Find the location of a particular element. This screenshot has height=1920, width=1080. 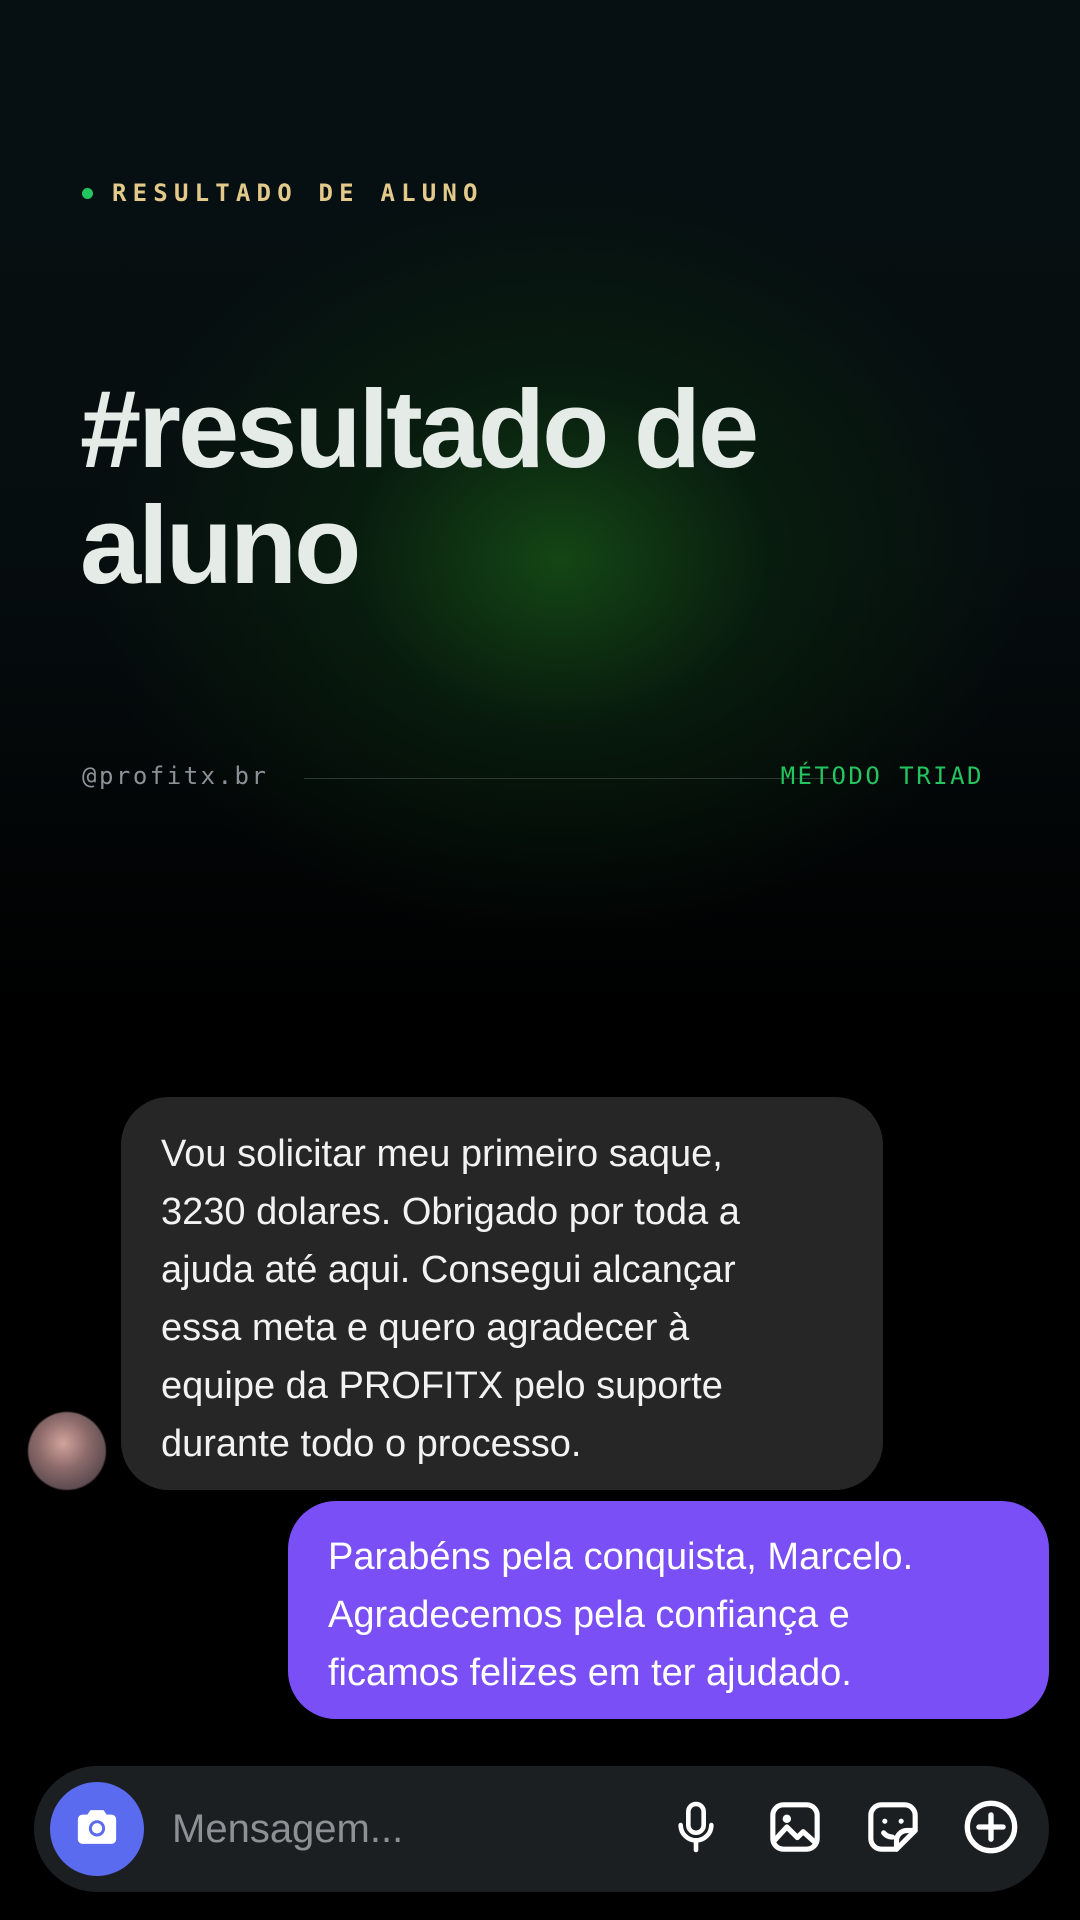

eyebrow-label: RESULTADO DE ALUNO is located at coordinates (298, 193).